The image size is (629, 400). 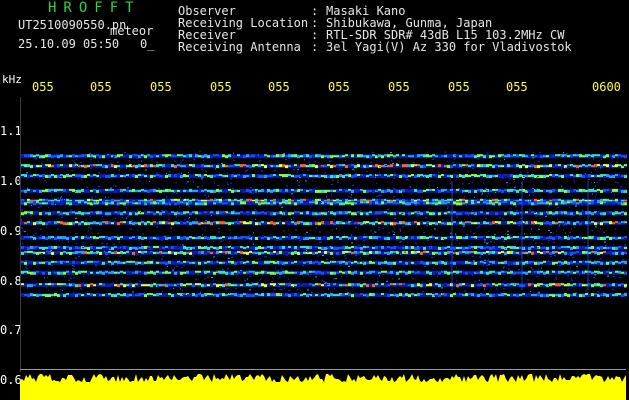 I want to click on time-tick: 0600, so click(x=606, y=87).